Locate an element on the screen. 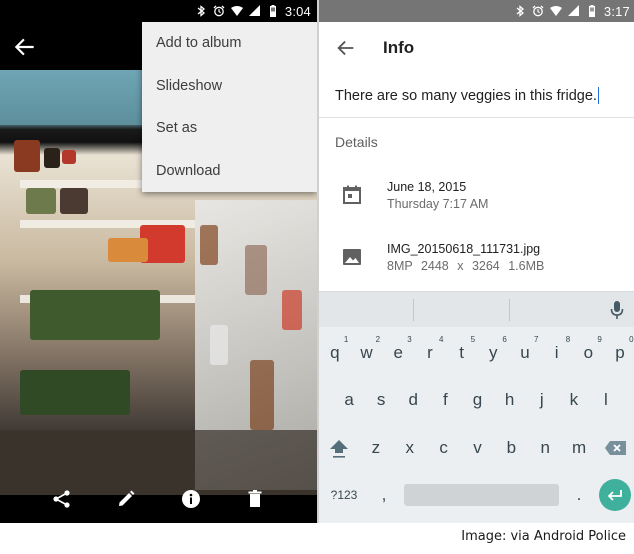 The image size is (634, 554). clock: 3:04 is located at coordinates (297, 11).